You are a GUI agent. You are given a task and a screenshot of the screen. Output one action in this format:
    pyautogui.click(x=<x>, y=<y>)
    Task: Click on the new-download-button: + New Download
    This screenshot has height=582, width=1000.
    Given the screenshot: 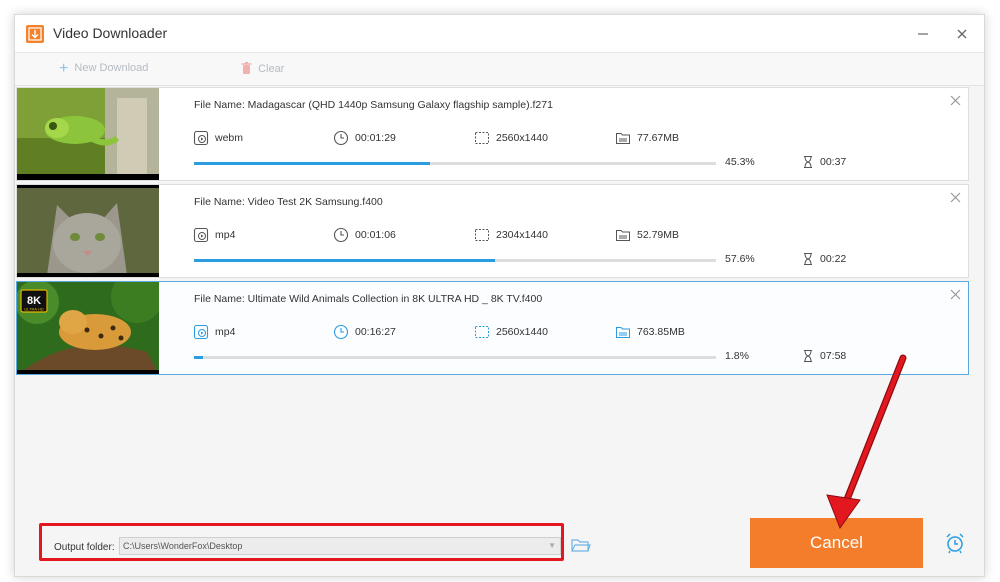 What is the action you would take?
    pyautogui.click(x=104, y=68)
    